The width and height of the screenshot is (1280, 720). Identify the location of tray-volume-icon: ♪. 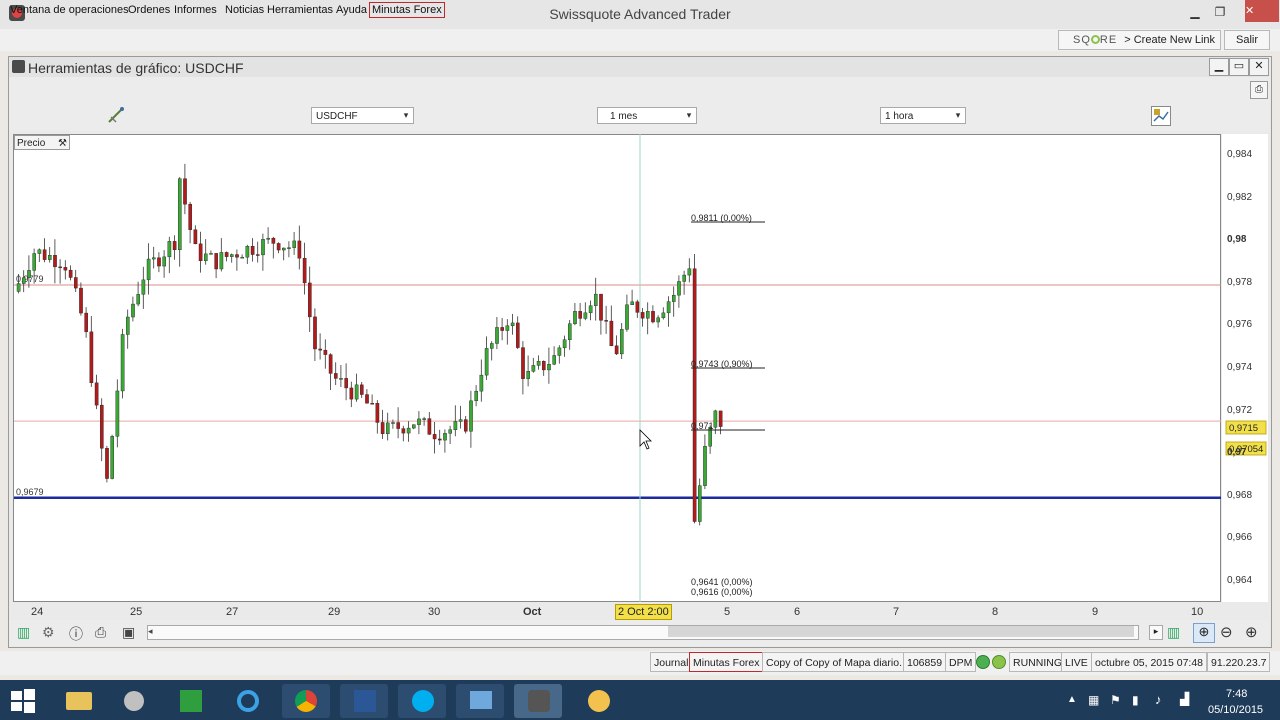
(1158, 699).